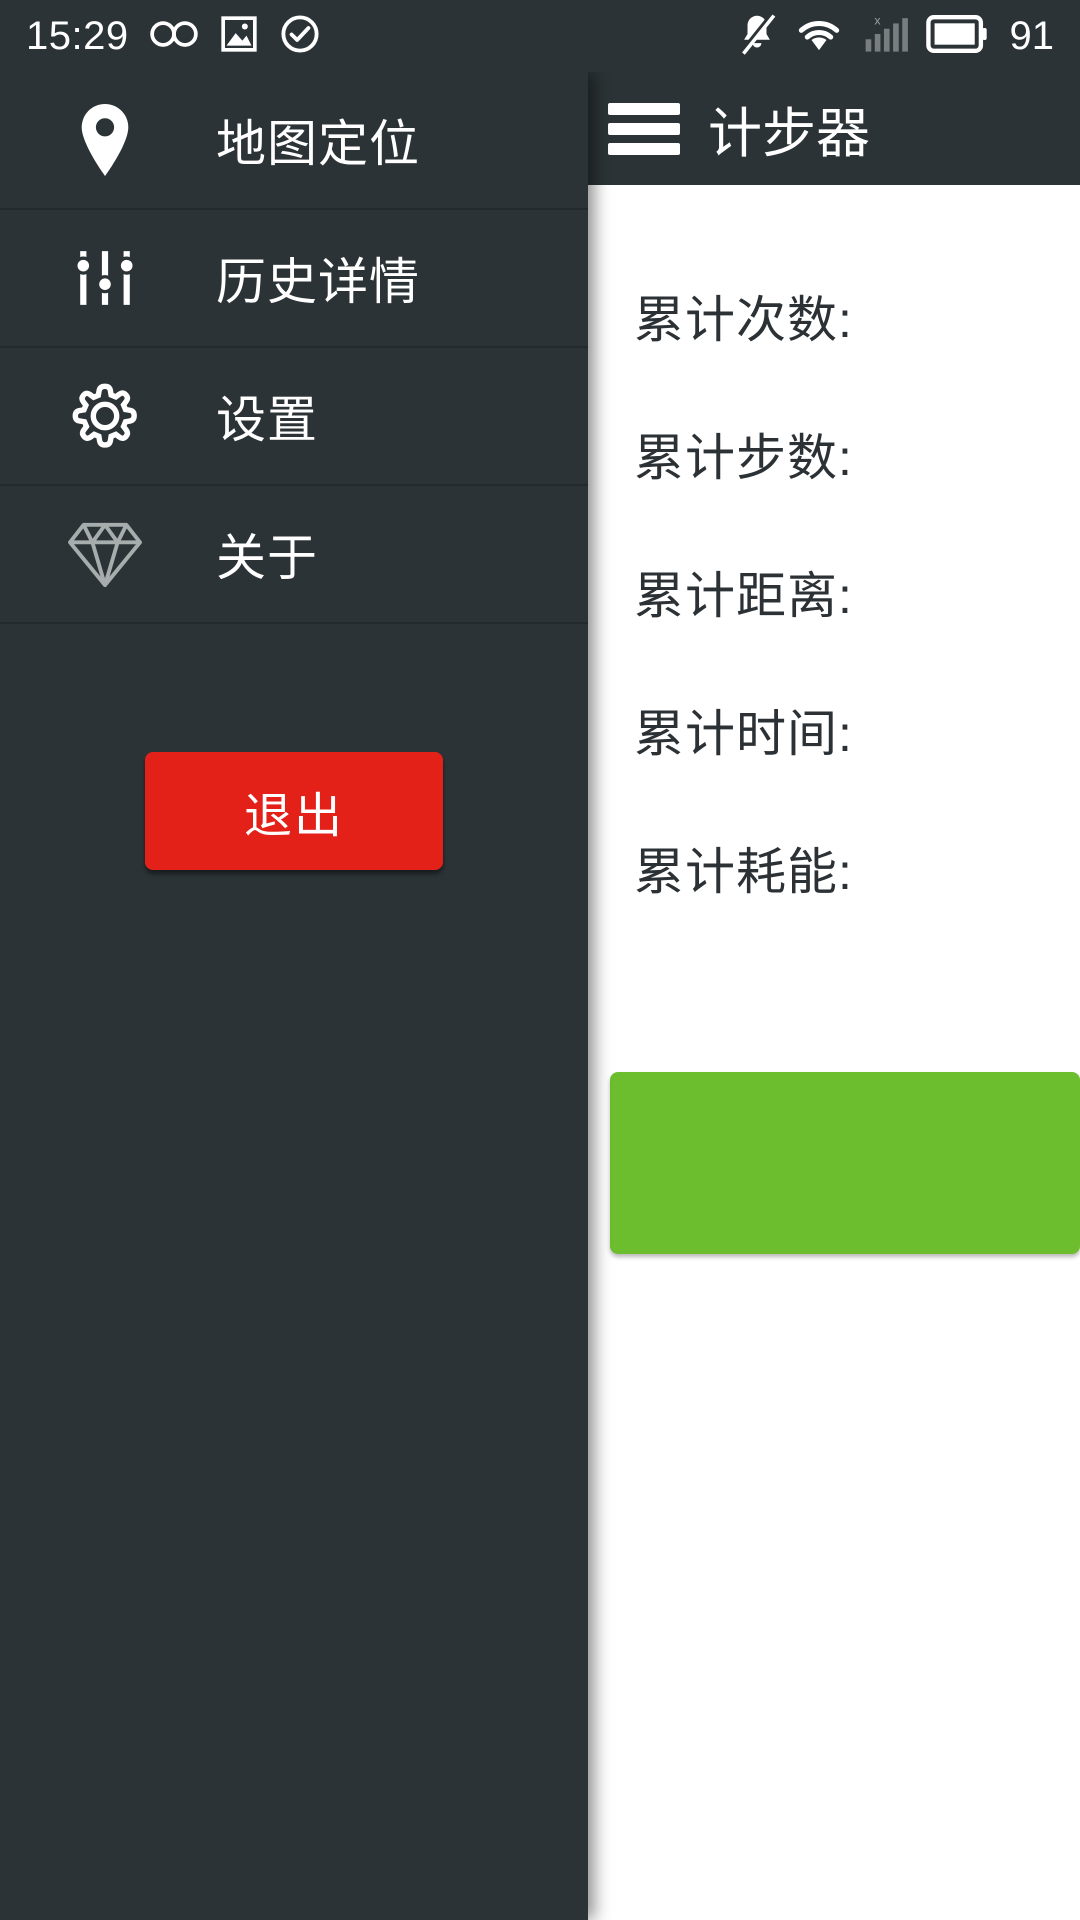  Describe the element at coordinates (956, 36) in the screenshot. I see `battery-icon` at that location.